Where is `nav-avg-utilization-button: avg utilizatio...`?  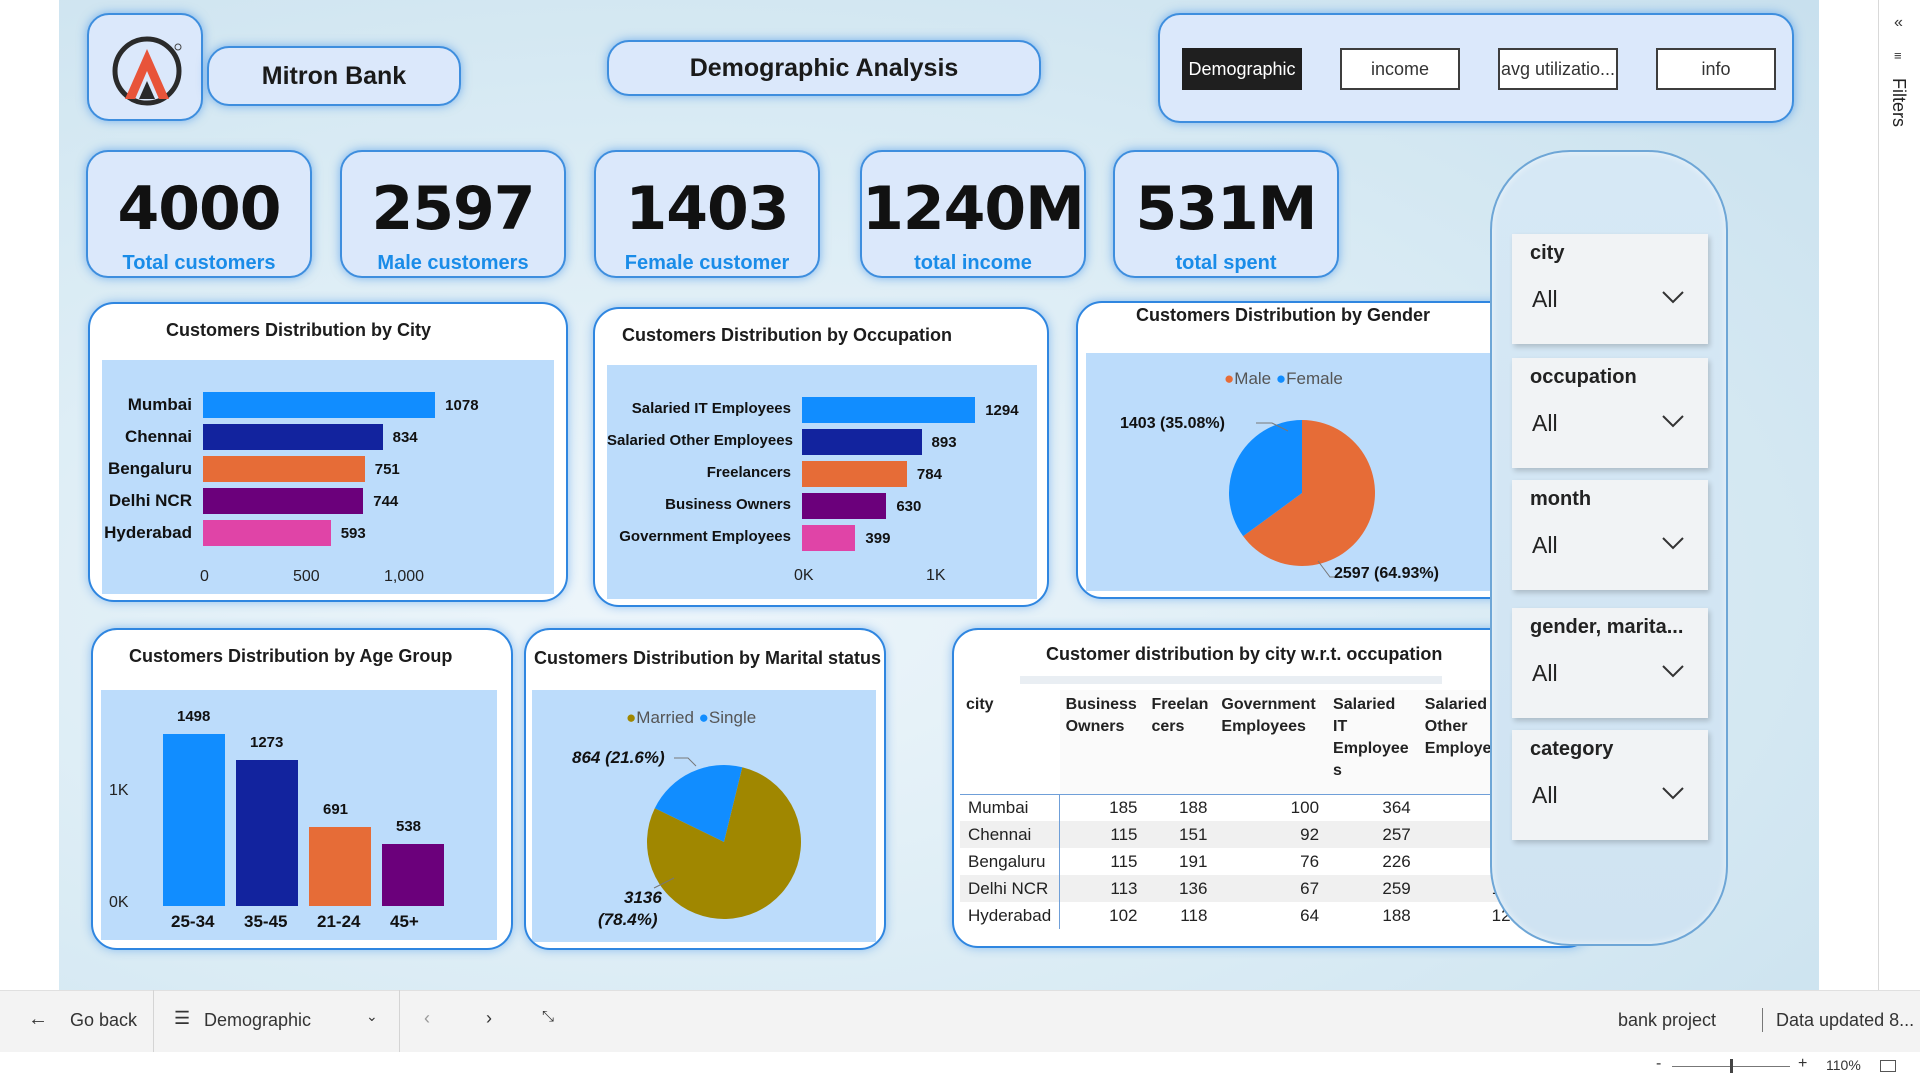 nav-avg-utilization-button: avg utilizatio... is located at coordinates (1558, 69).